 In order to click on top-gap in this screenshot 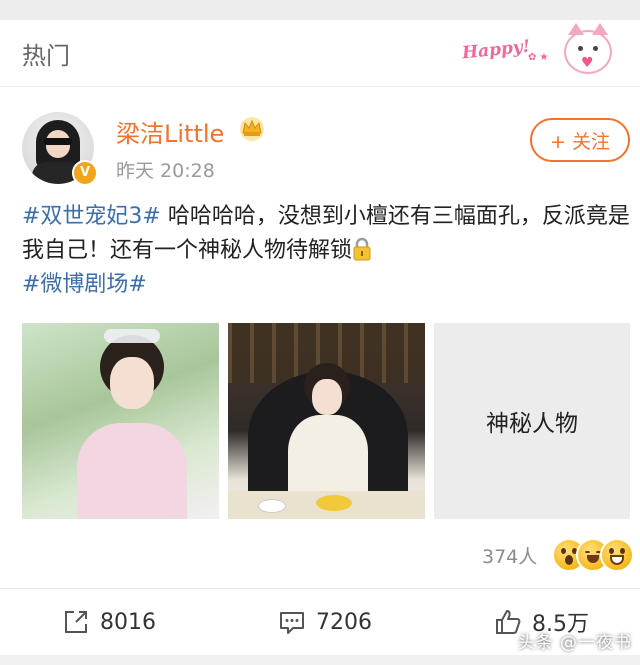, I will do `click(320, 10)`.